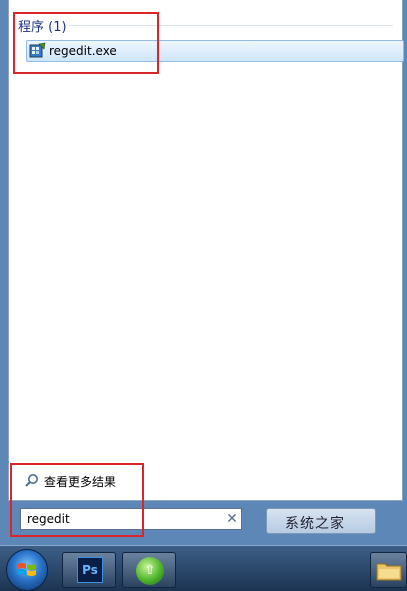 Image resolution: width=407 pixels, height=591 pixels. I want to click on browser-arrow-icon: ⇧, so click(150, 570).